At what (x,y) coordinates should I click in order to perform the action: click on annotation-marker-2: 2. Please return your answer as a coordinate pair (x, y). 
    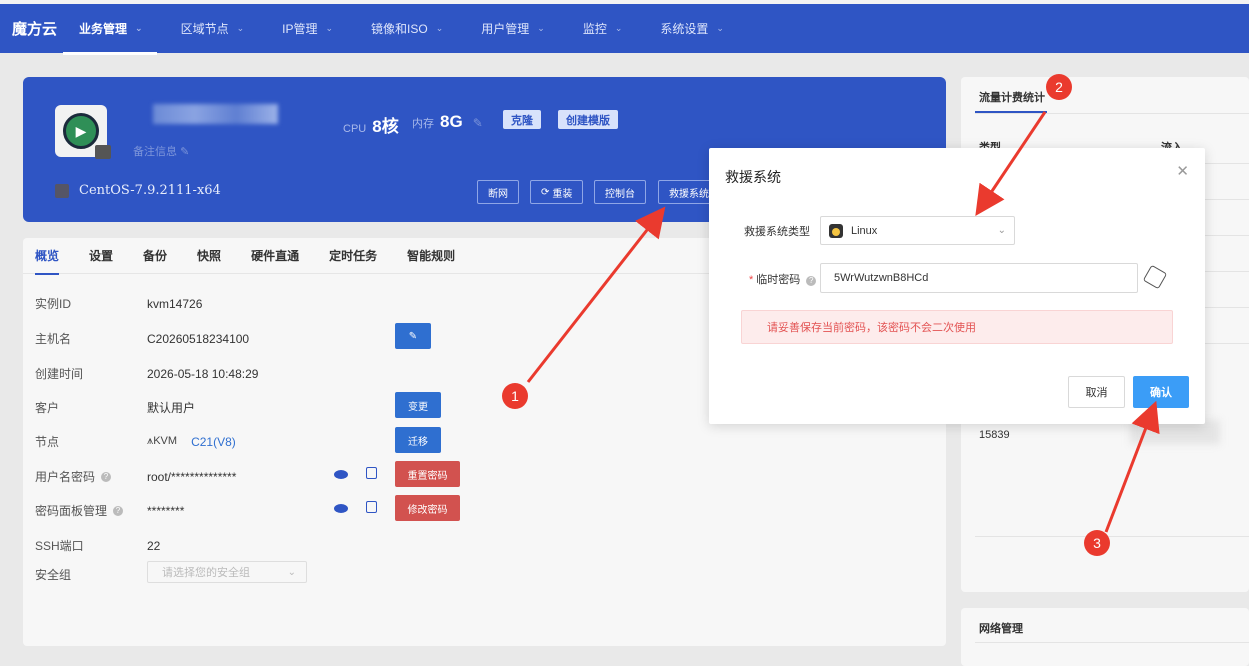
    Looking at the image, I should click on (1059, 87).